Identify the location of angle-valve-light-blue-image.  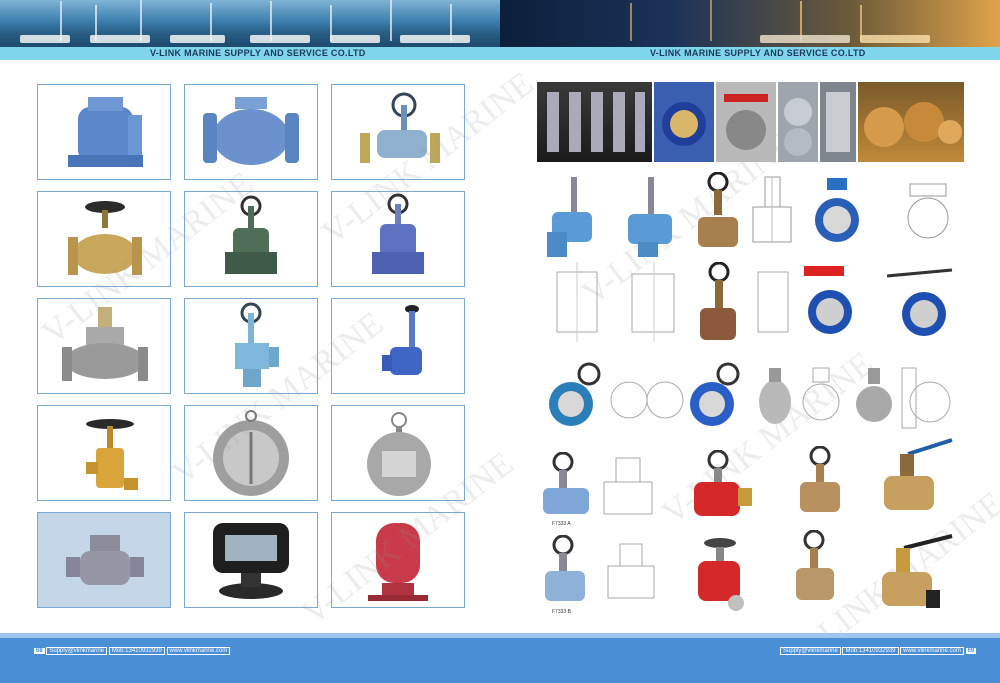
(257, 344).